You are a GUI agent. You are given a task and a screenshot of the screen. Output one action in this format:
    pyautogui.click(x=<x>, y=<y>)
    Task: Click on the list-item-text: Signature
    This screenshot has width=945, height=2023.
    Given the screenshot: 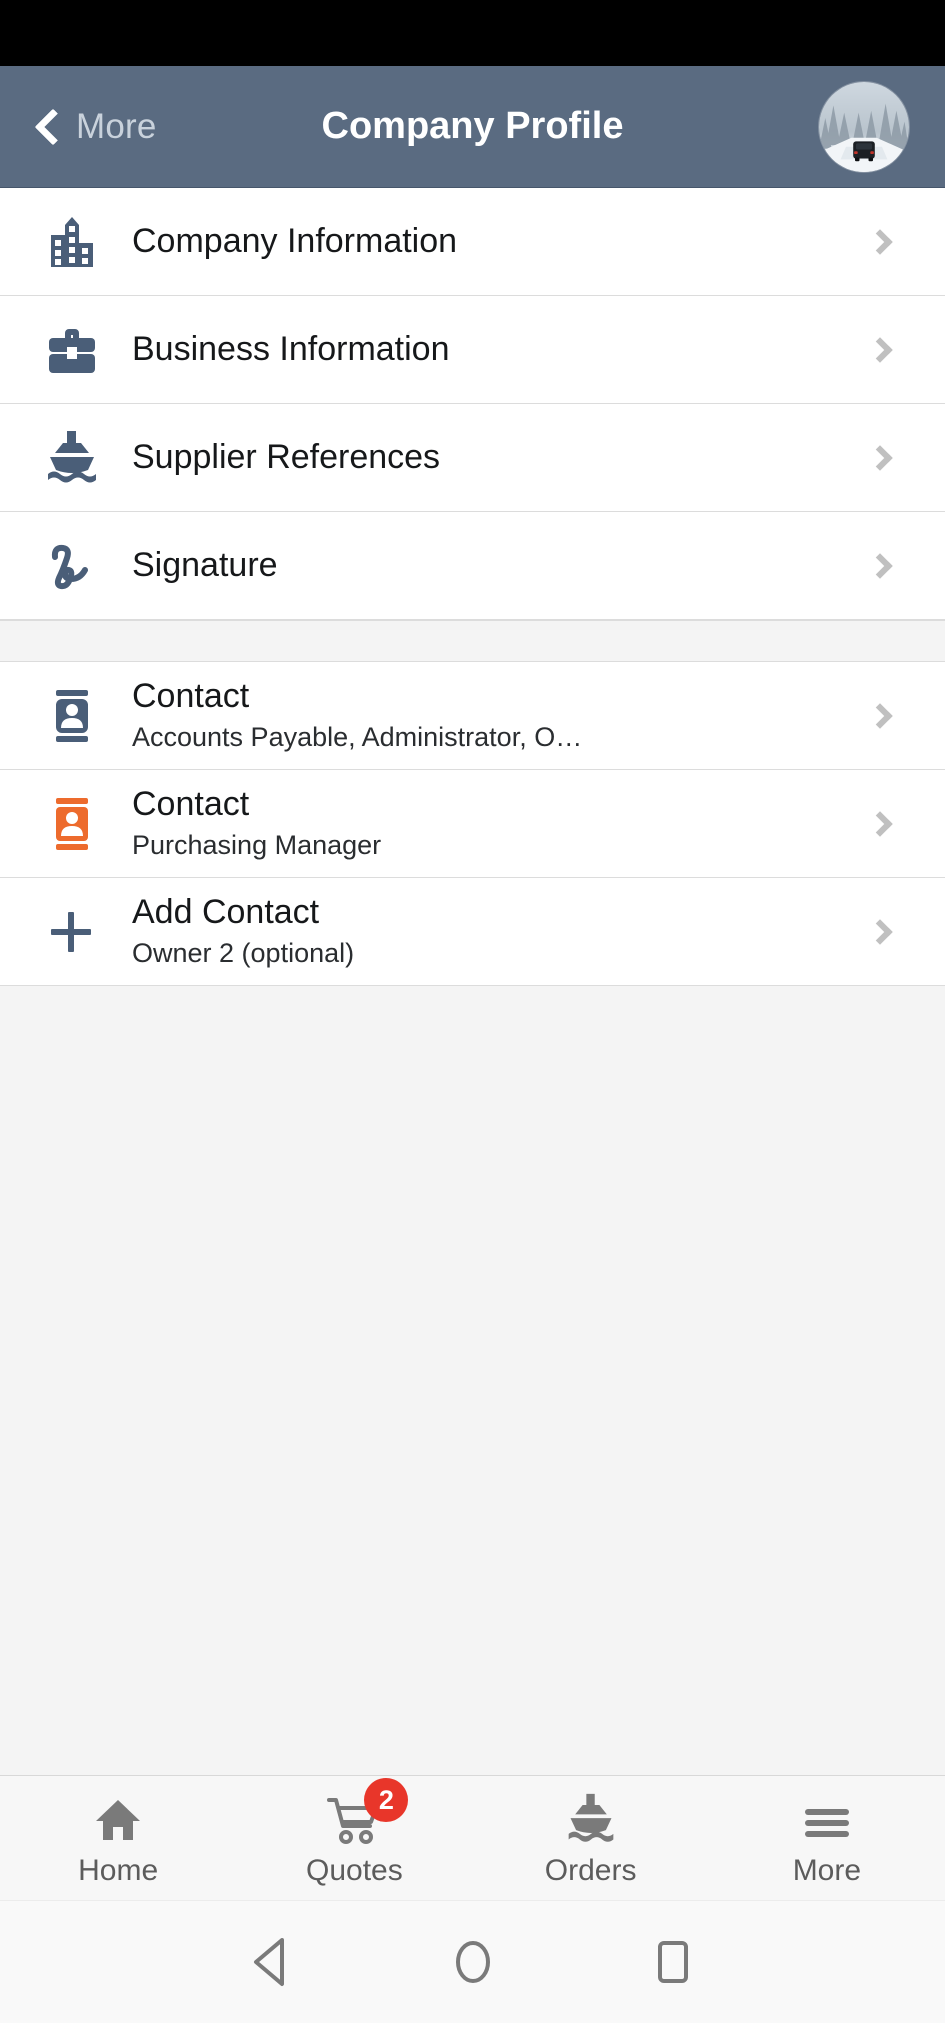 What is the action you would take?
    pyautogui.click(x=501, y=565)
    